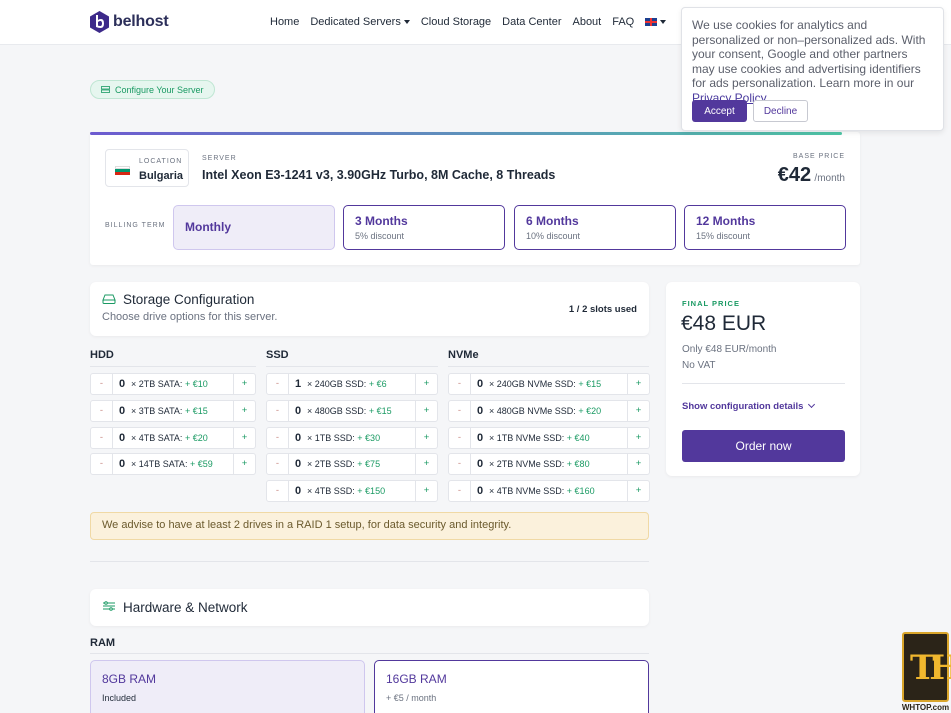 This screenshot has height=713, width=951. I want to click on drive-description: × 14TB SATA: + €59, so click(182, 464).